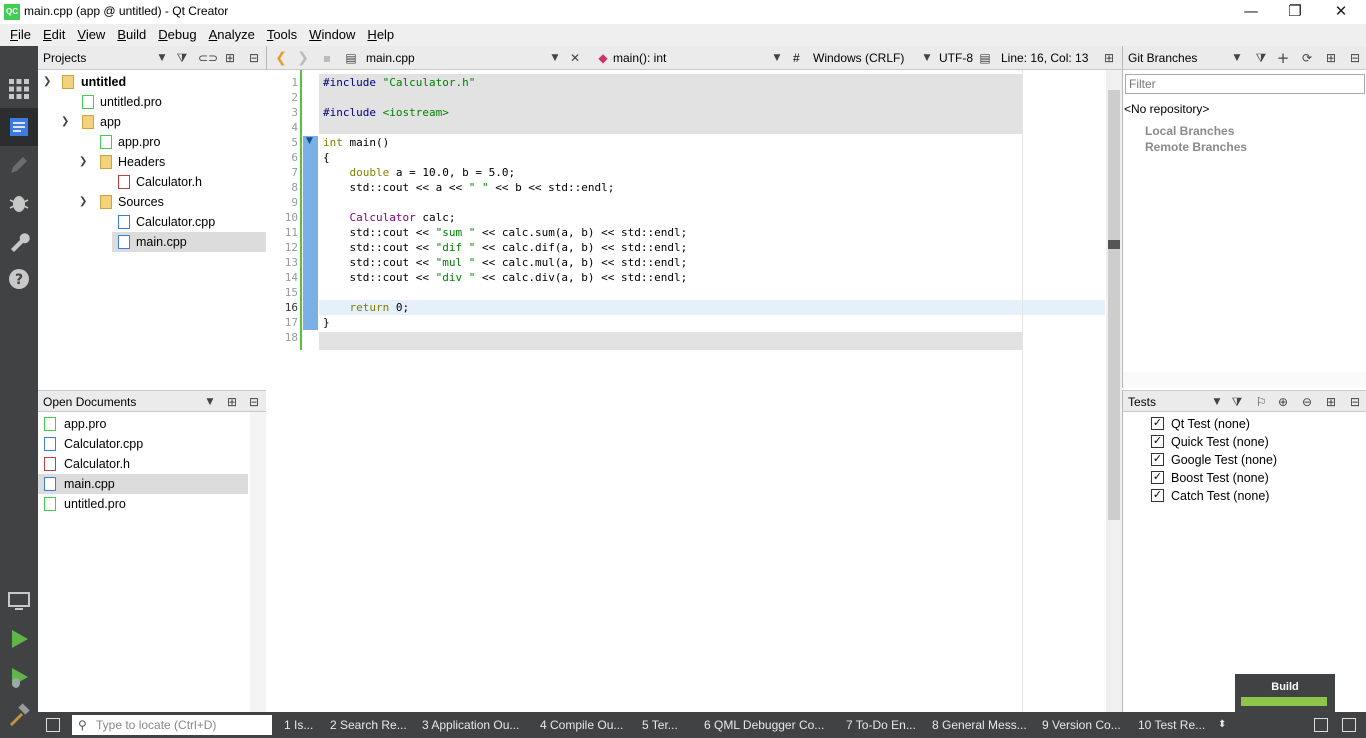 The image size is (1366, 738). What do you see at coordinates (19, 279) in the screenshot?
I see `help-mode-icon: ?` at bounding box center [19, 279].